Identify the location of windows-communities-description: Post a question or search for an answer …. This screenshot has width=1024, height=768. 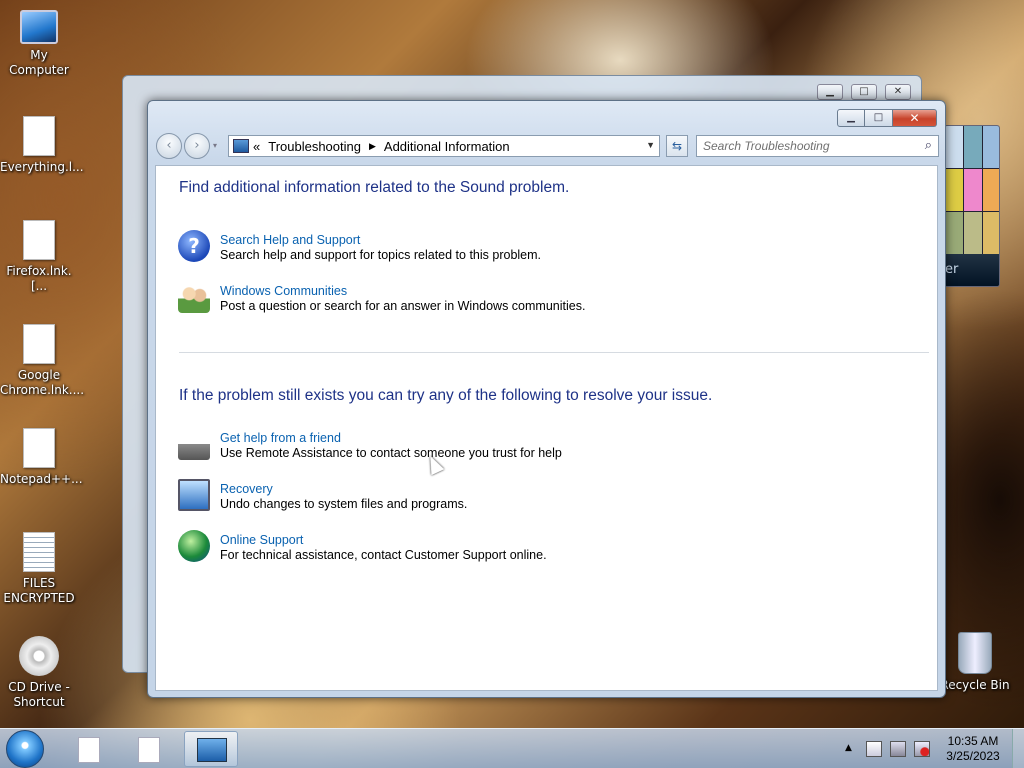
(403, 306).